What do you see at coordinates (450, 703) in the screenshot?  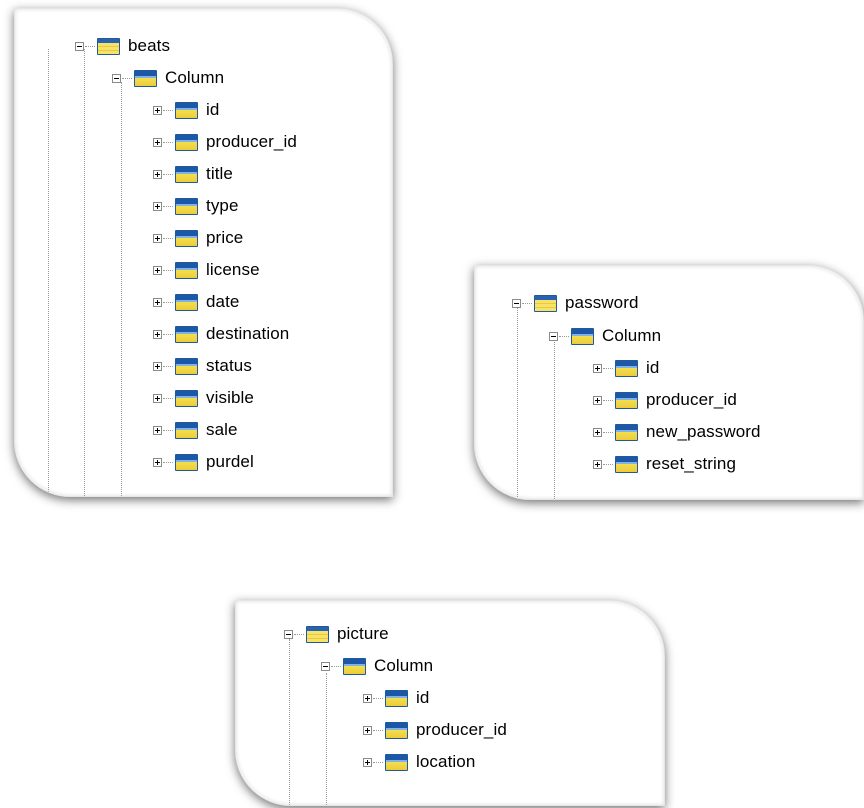 I see `schema-tree: picture Column id producer_id location` at bounding box center [450, 703].